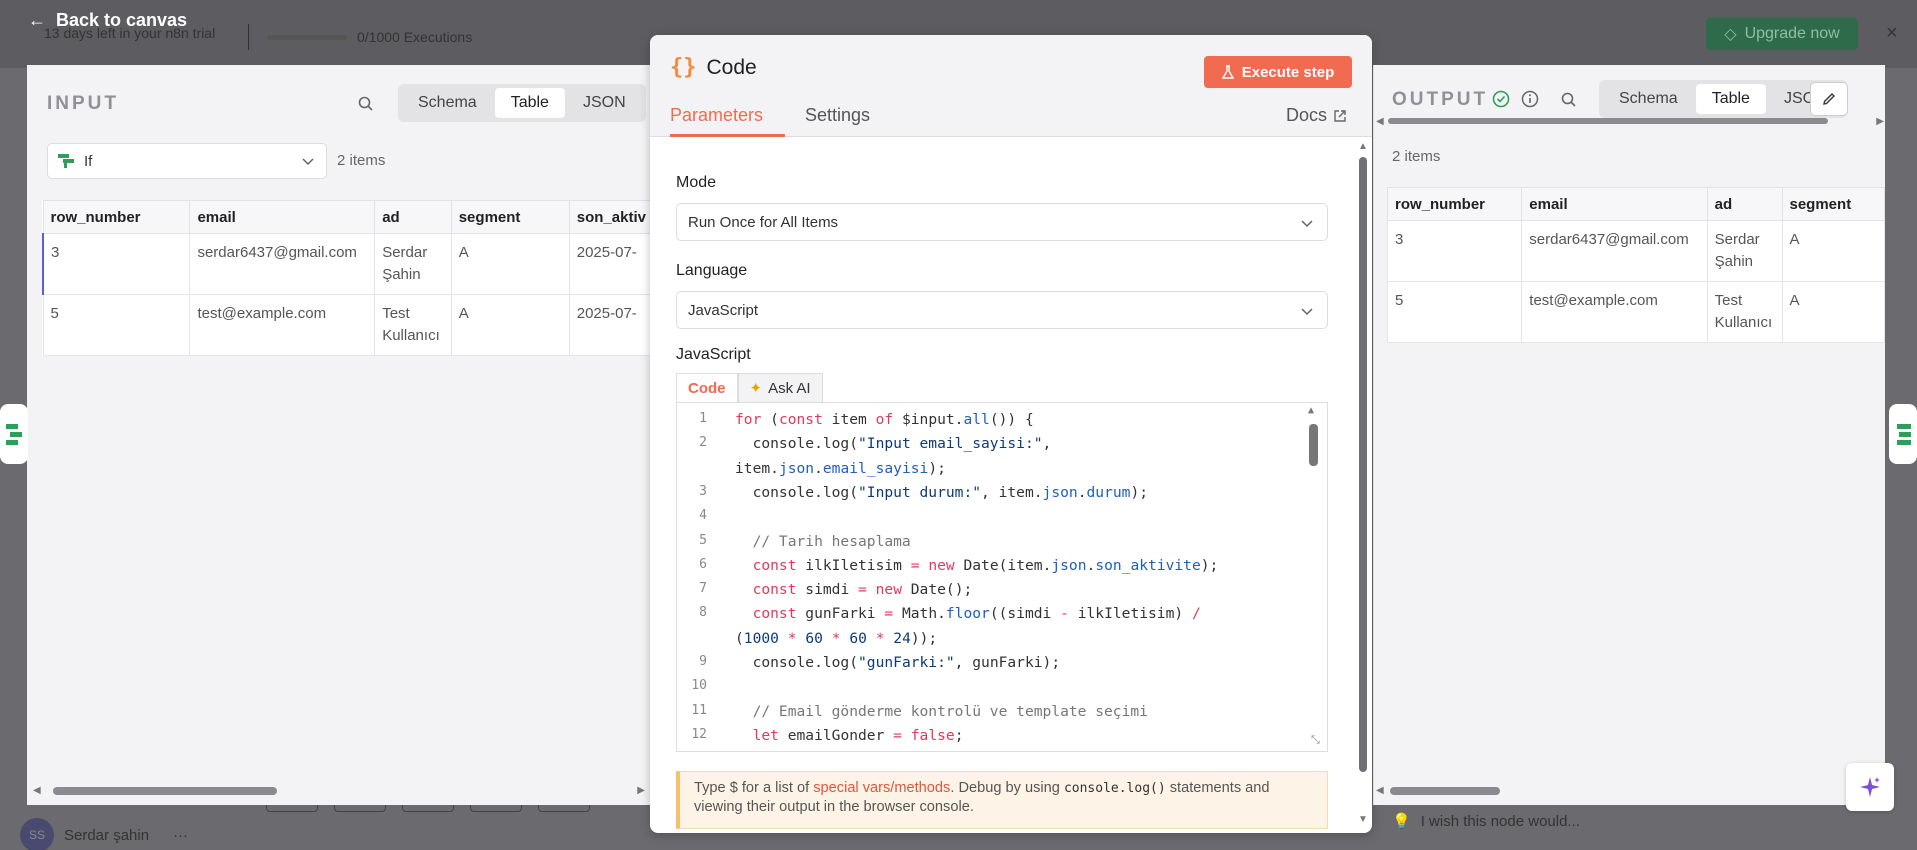 Image resolution: width=1917 pixels, height=850 pixels. What do you see at coordinates (987, 545) in the screenshot?
I see `code-line: 5 // Tarih hesaplama` at bounding box center [987, 545].